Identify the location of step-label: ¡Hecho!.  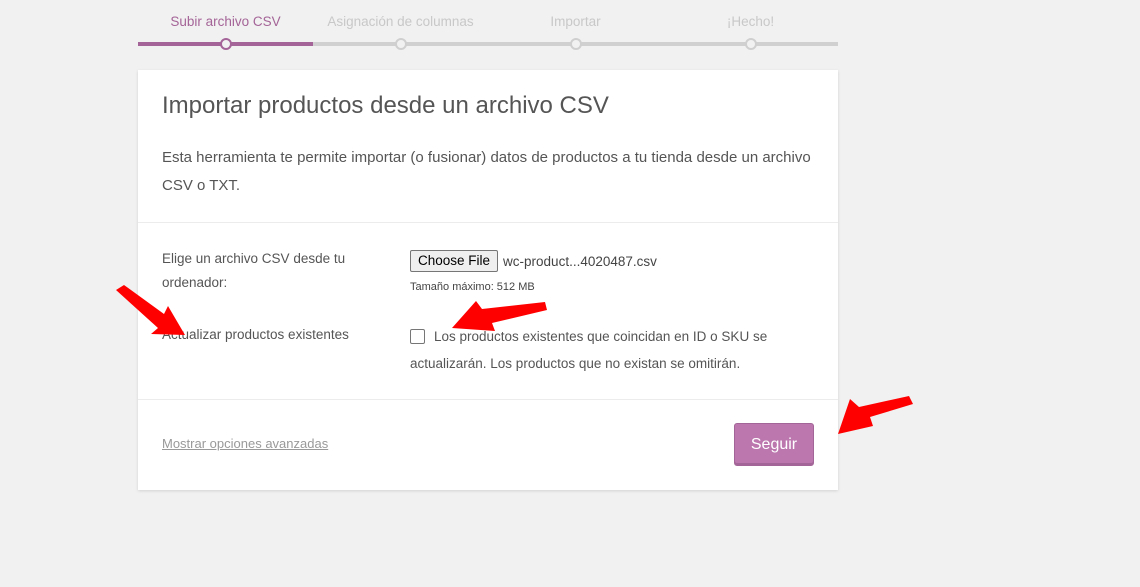
(750, 21).